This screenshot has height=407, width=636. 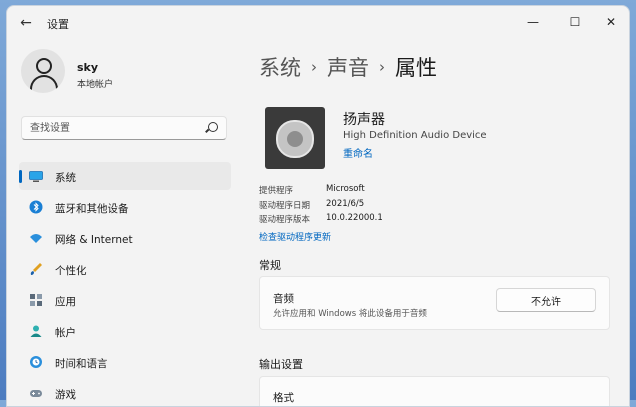 I want to click on bluetooth-icon, so click(x=36, y=207).